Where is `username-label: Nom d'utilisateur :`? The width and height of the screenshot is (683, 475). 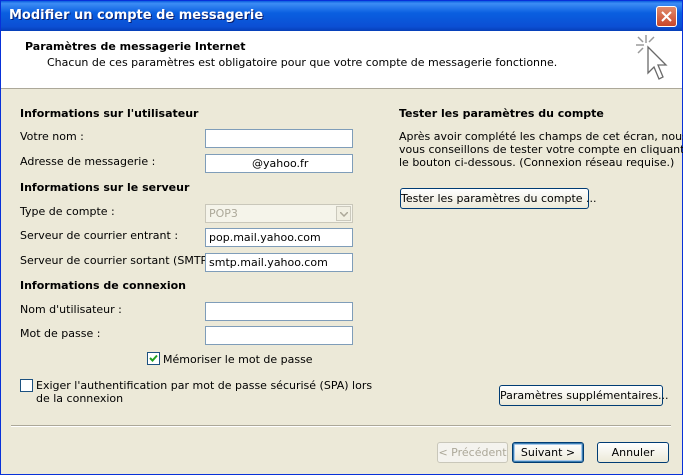 username-label: Nom d'utilisateur : is located at coordinates (71, 309).